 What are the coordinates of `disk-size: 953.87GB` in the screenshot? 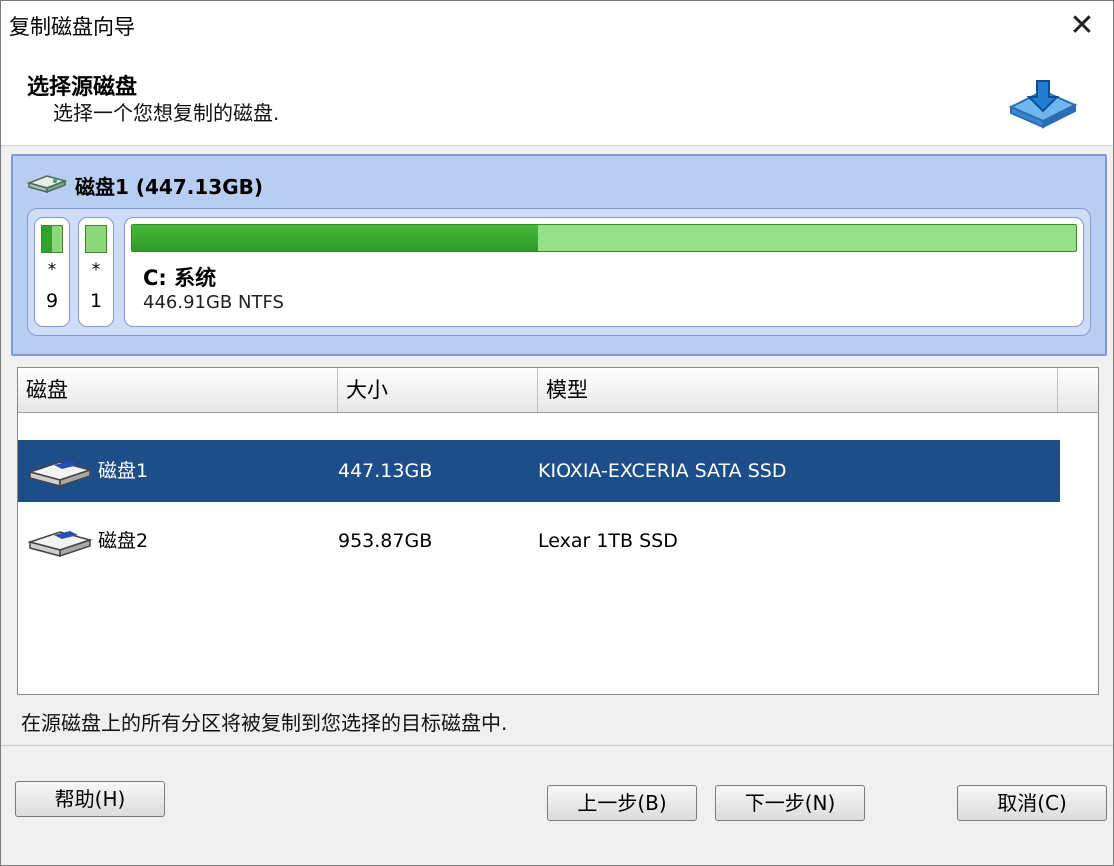 It's located at (385, 541).